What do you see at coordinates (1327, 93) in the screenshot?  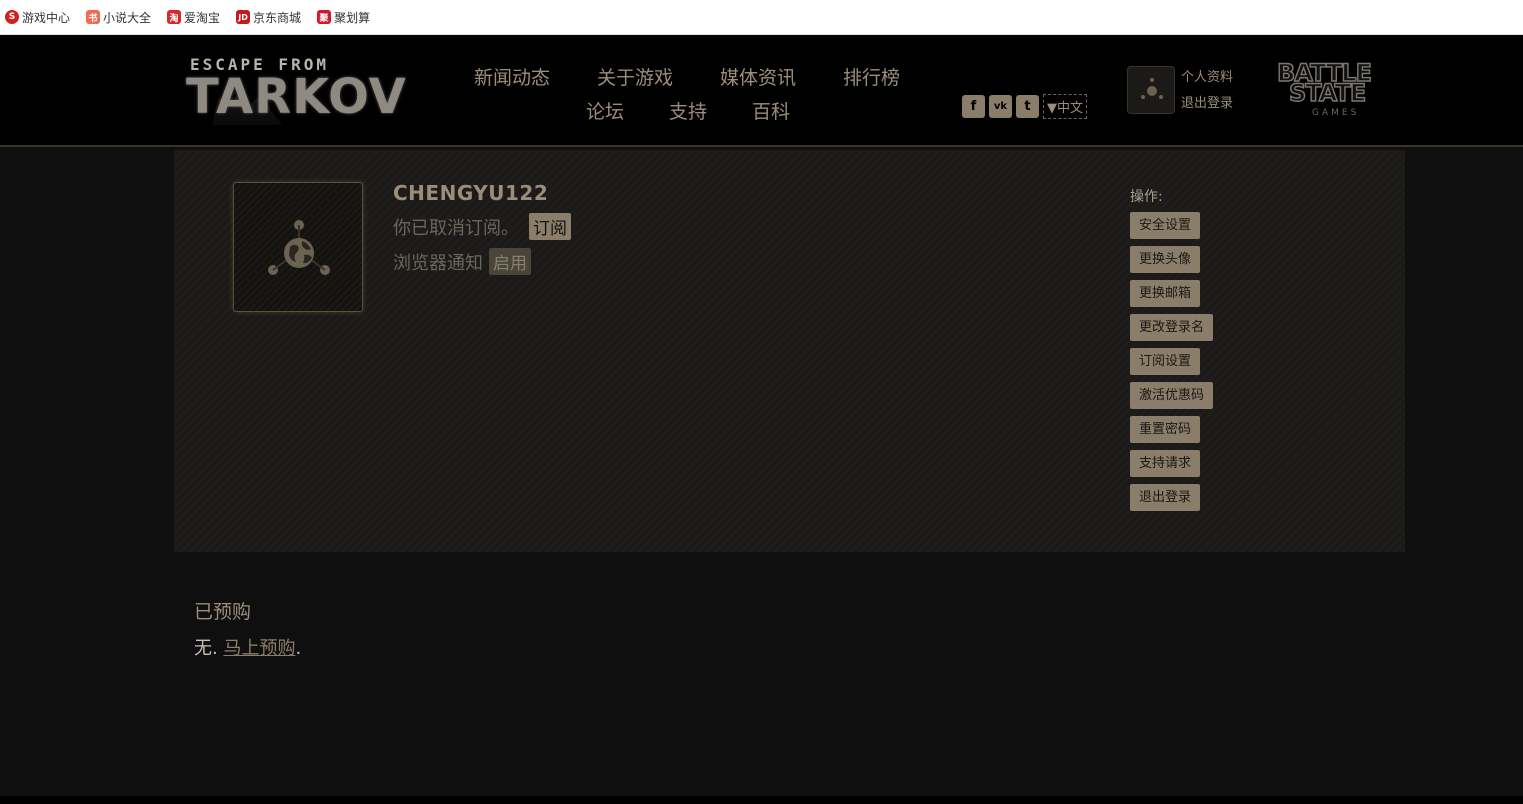 I see `bsg-line2: STATE` at bounding box center [1327, 93].